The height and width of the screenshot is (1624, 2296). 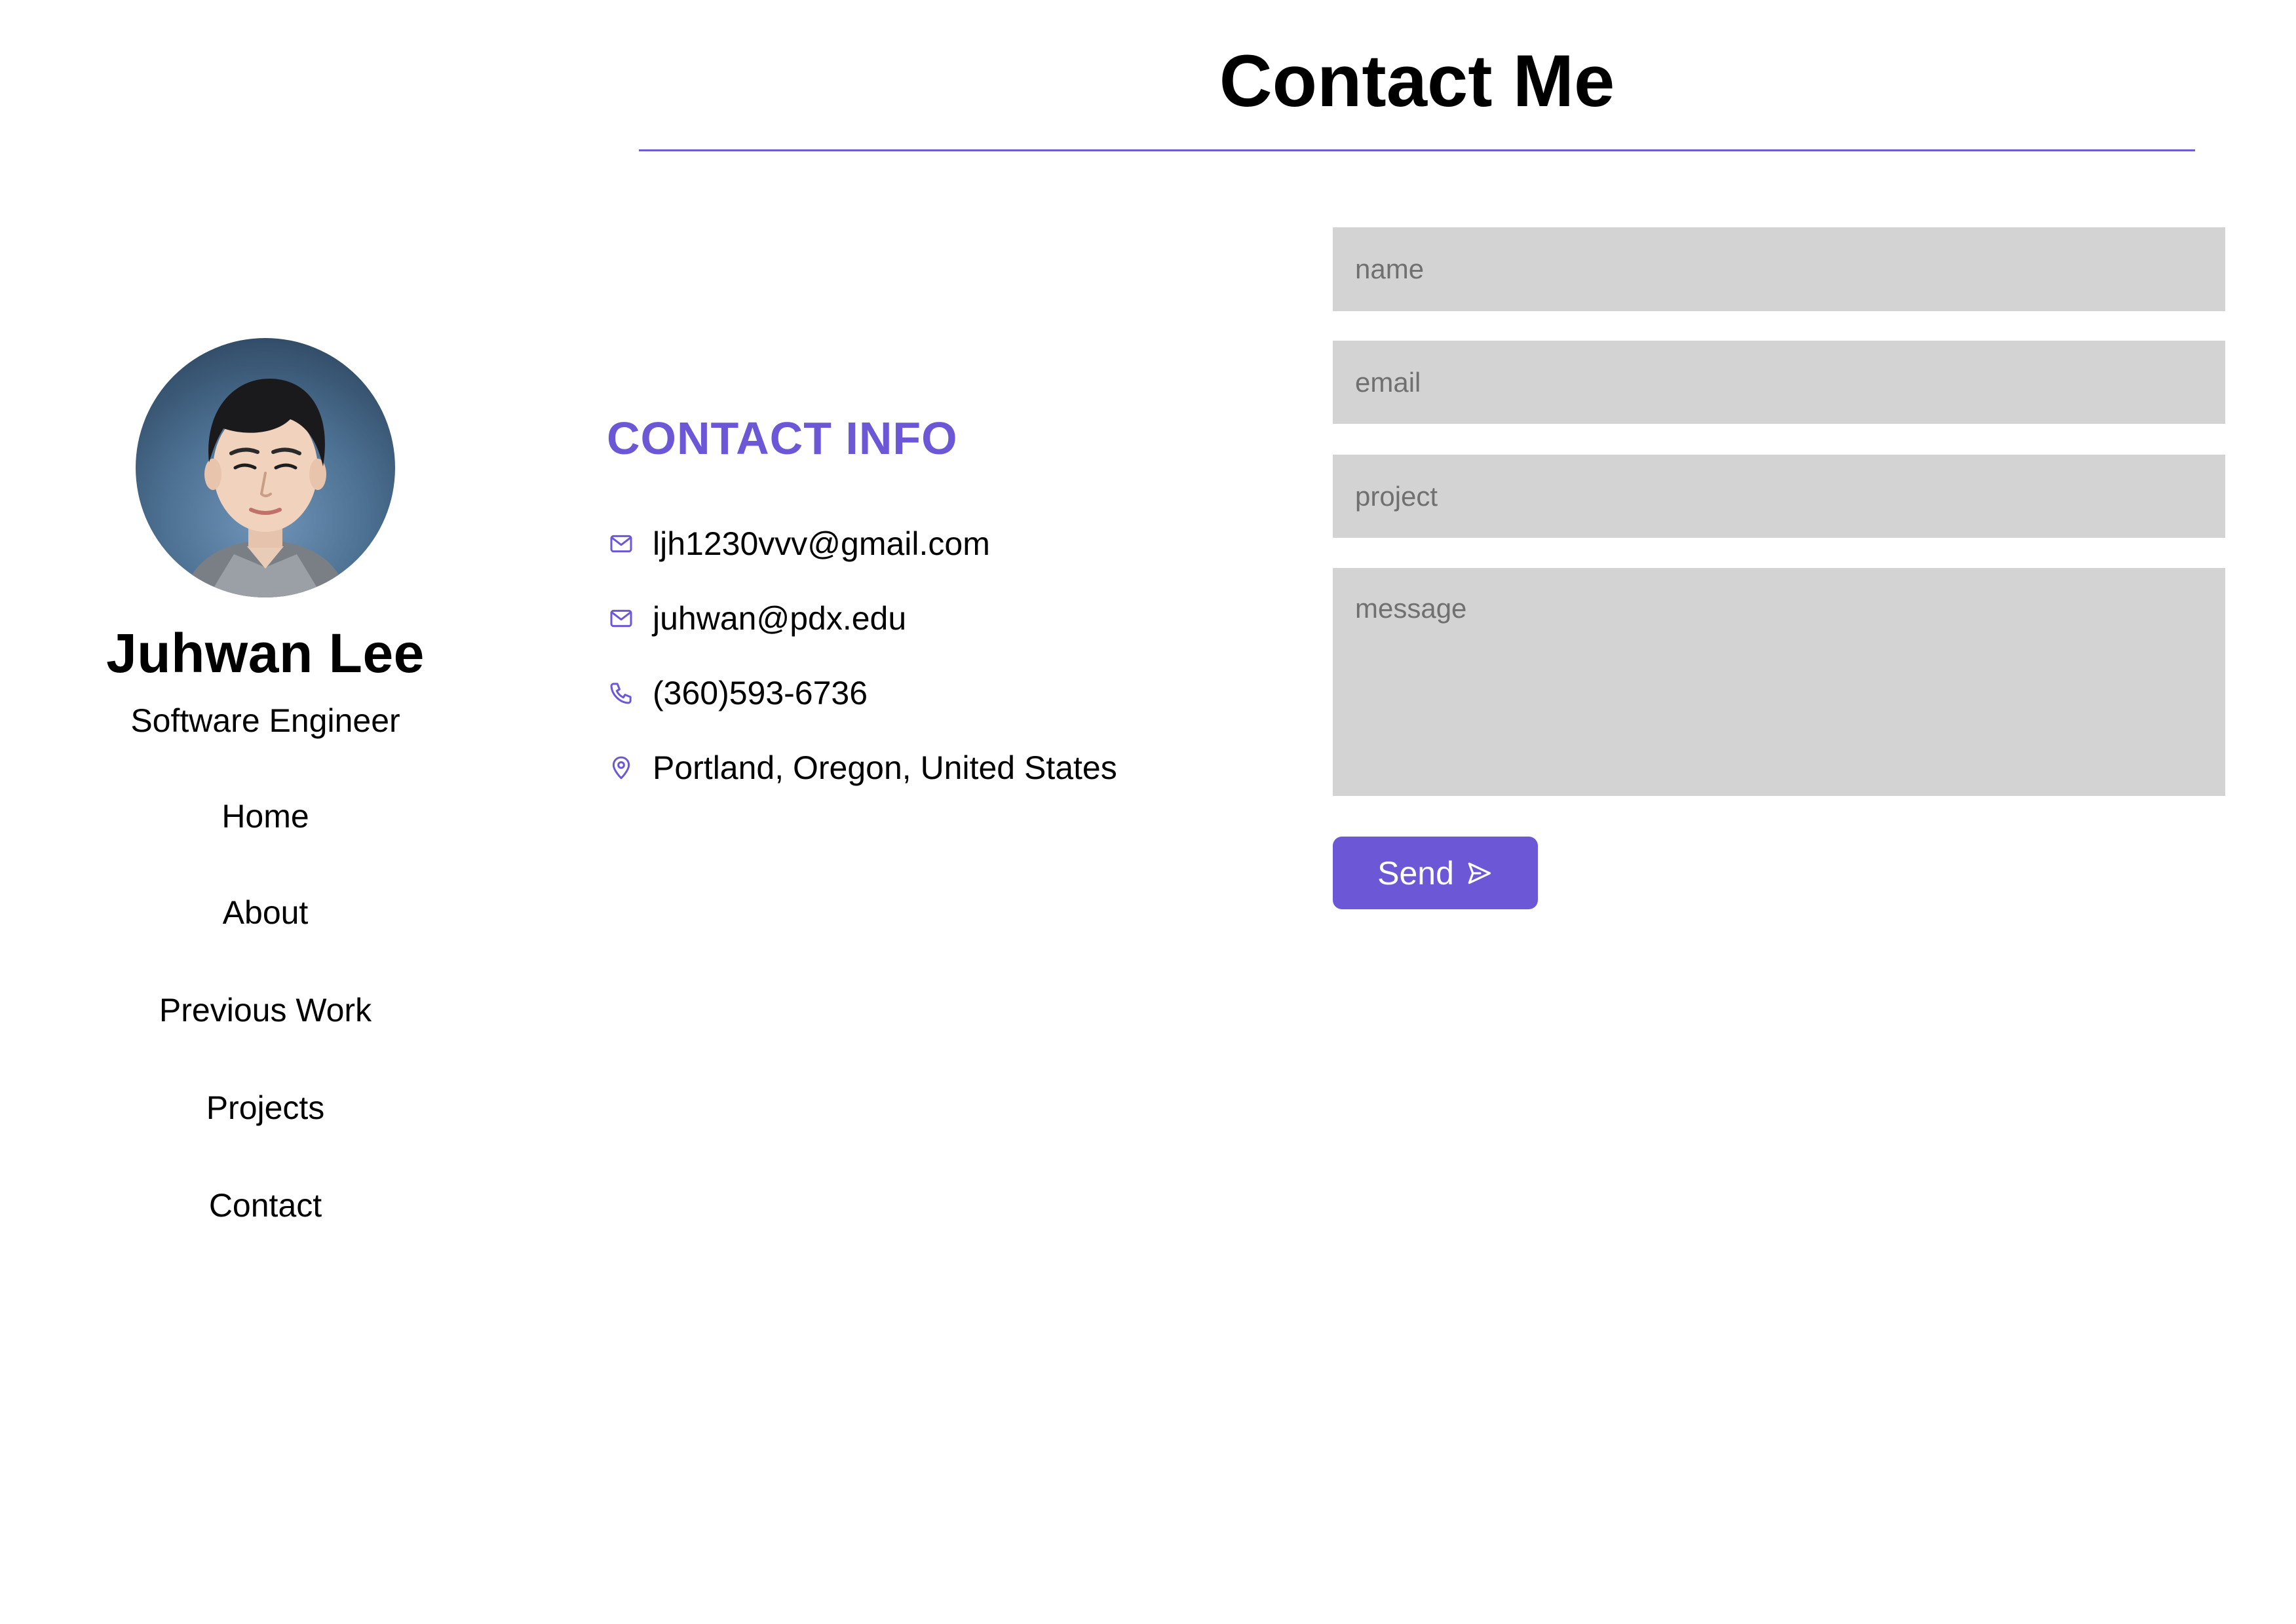 What do you see at coordinates (1779, 382) in the screenshot?
I see `email-input` at bounding box center [1779, 382].